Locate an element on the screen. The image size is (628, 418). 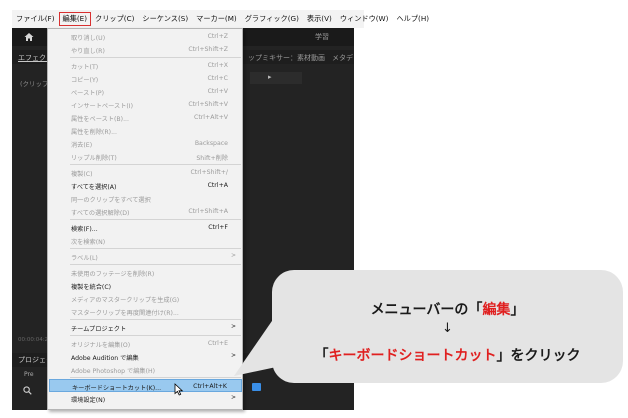
menu-item-clear: 消去(E) Backspace is located at coordinates (145, 143).